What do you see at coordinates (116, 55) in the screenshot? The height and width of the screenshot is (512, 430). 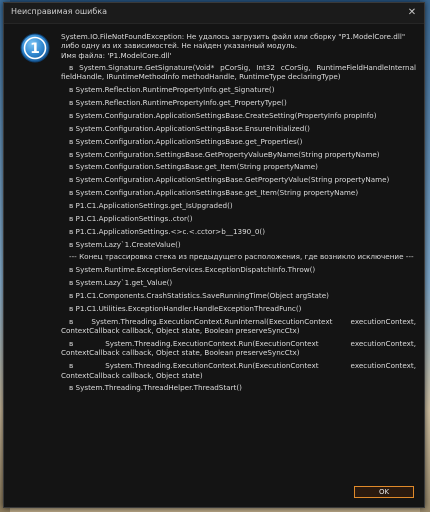 I see `filename-line: Имя файла: 'P1.ModelCore.dll'` at bounding box center [116, 55].